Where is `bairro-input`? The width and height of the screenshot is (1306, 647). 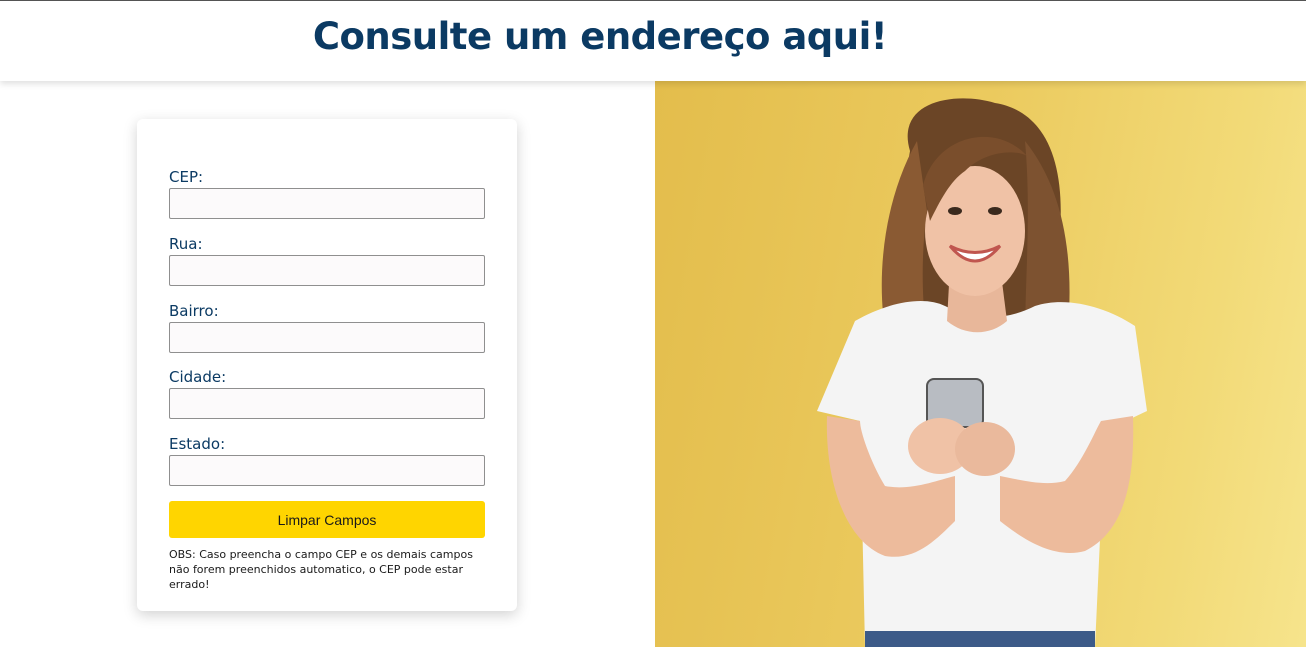 bairro-input is located at coordinates (327, 337).